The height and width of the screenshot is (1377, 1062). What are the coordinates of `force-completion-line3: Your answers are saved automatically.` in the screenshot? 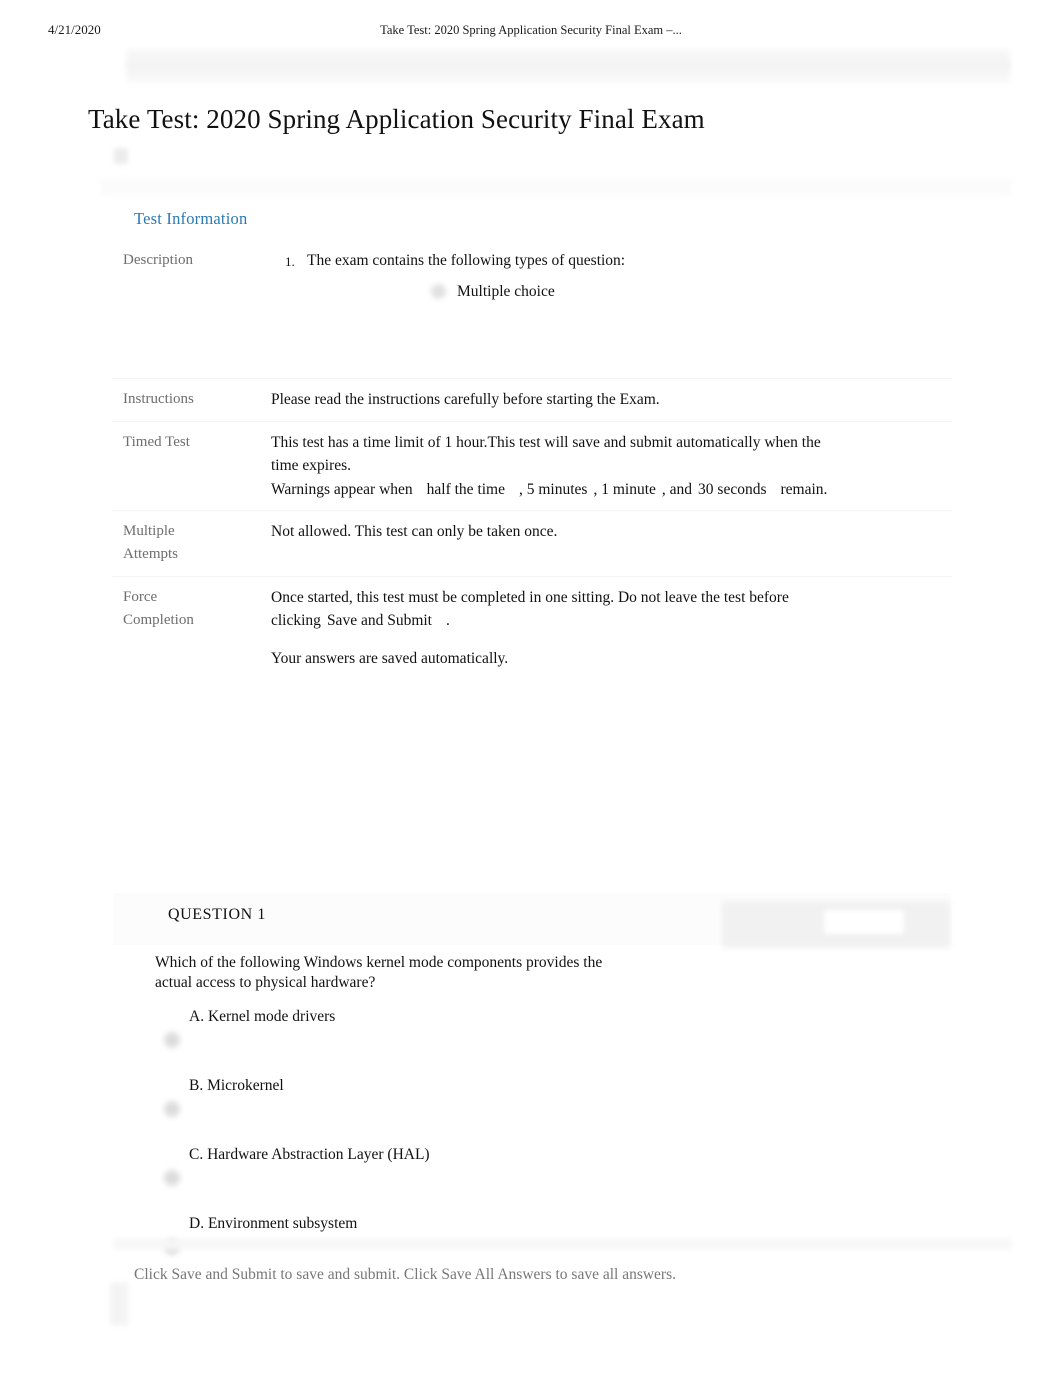 It's located at (390, 658).